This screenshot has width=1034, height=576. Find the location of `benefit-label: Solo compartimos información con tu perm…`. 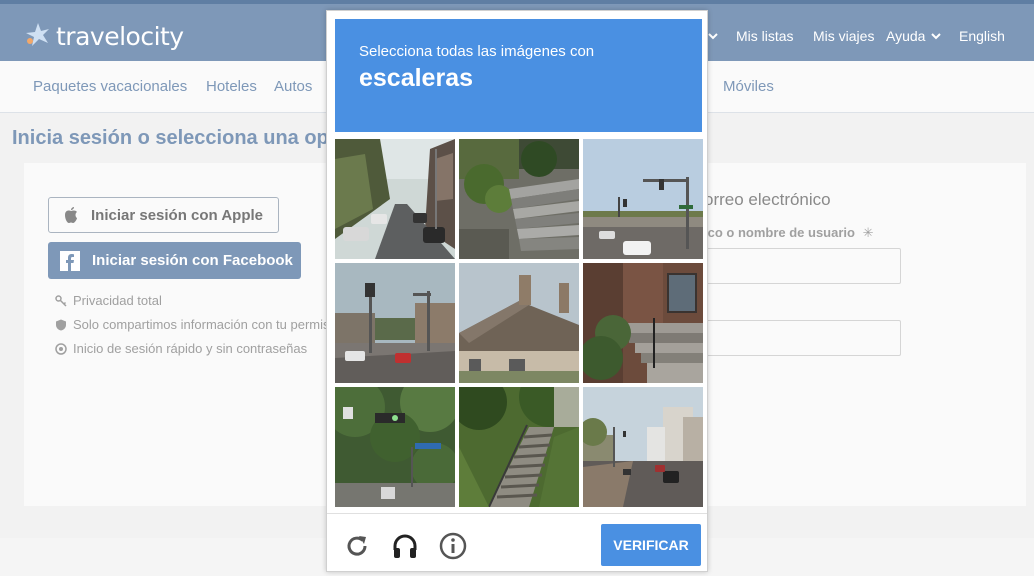

benefit-label: Solo compartimos información con tu perm… is located at coordinates (201, 324).